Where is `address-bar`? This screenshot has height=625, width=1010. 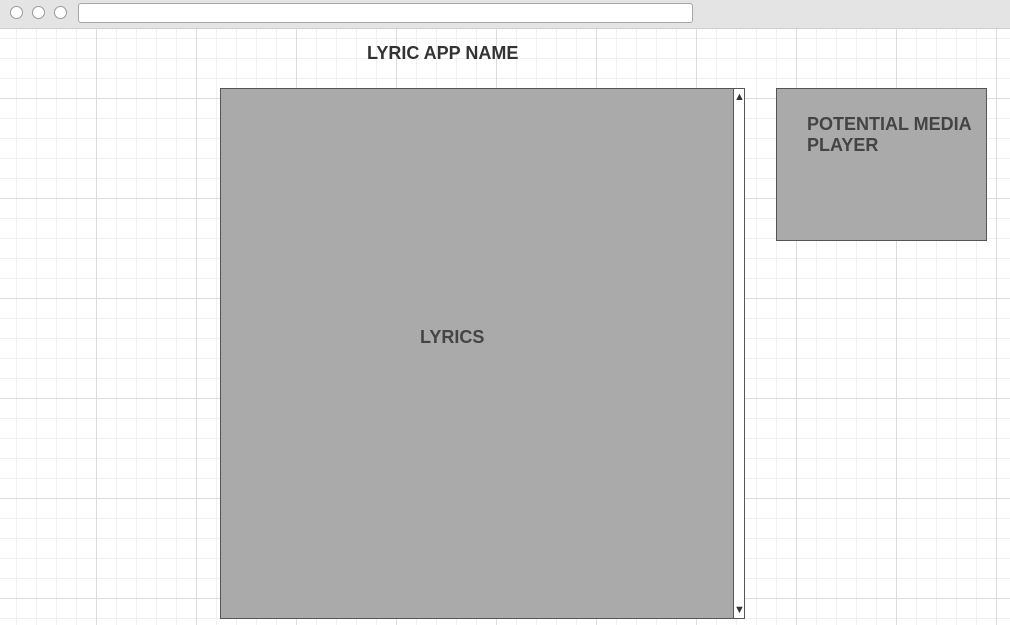
address-bar is located at coordinates (385, 13).